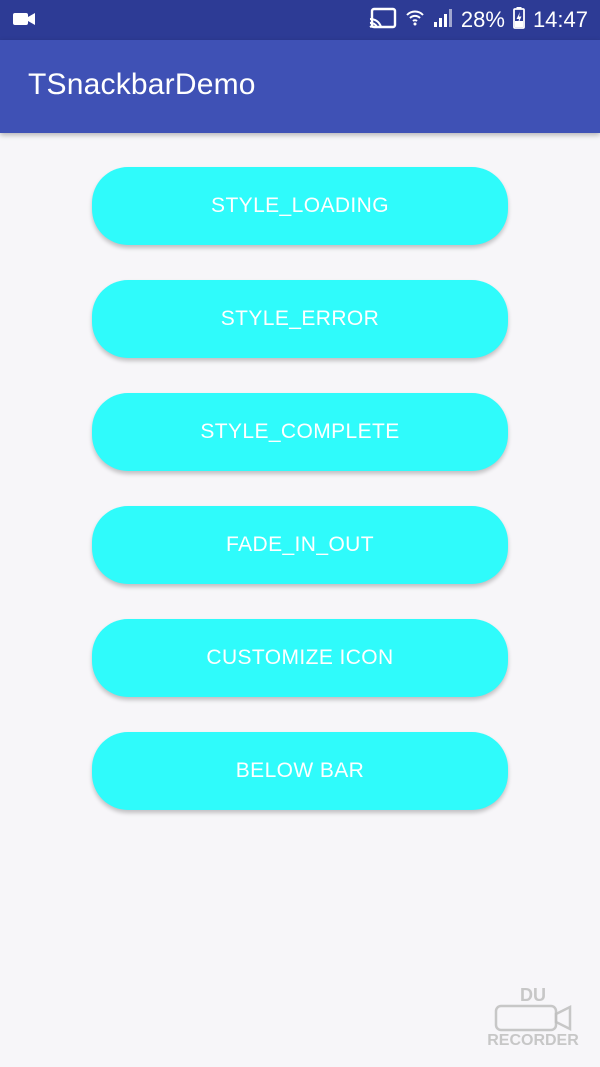 The image size is (600, 1067). Describe the element at coordinates (560, 19) in the screenshot. I see `clock: 14:47` at that location.